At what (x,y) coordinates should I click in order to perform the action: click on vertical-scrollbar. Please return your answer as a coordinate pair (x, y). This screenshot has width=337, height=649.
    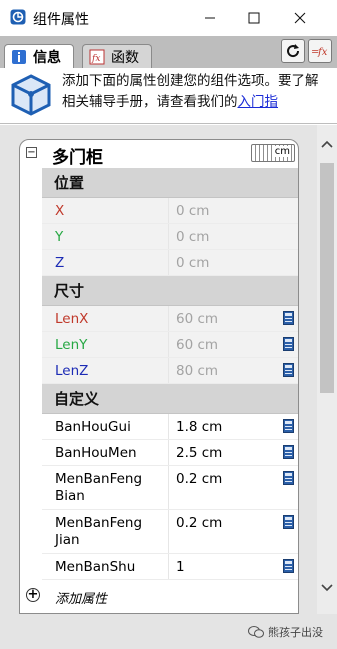
    Looking at the image, I should click on (327, 369).